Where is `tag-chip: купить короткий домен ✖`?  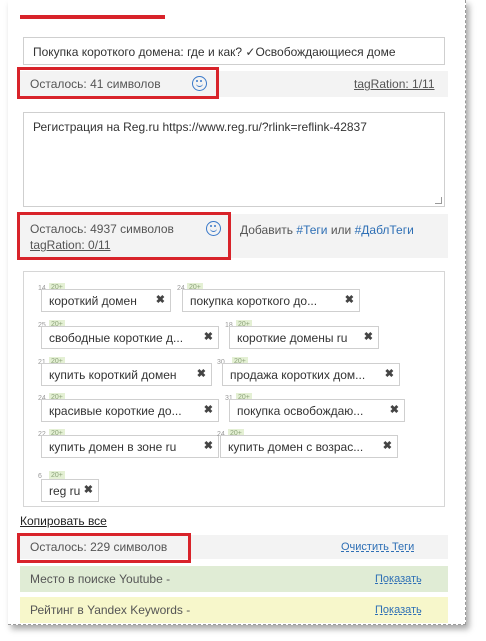 tag-chip: купить короткий домен ✖ is located at coordinates (126, 374).